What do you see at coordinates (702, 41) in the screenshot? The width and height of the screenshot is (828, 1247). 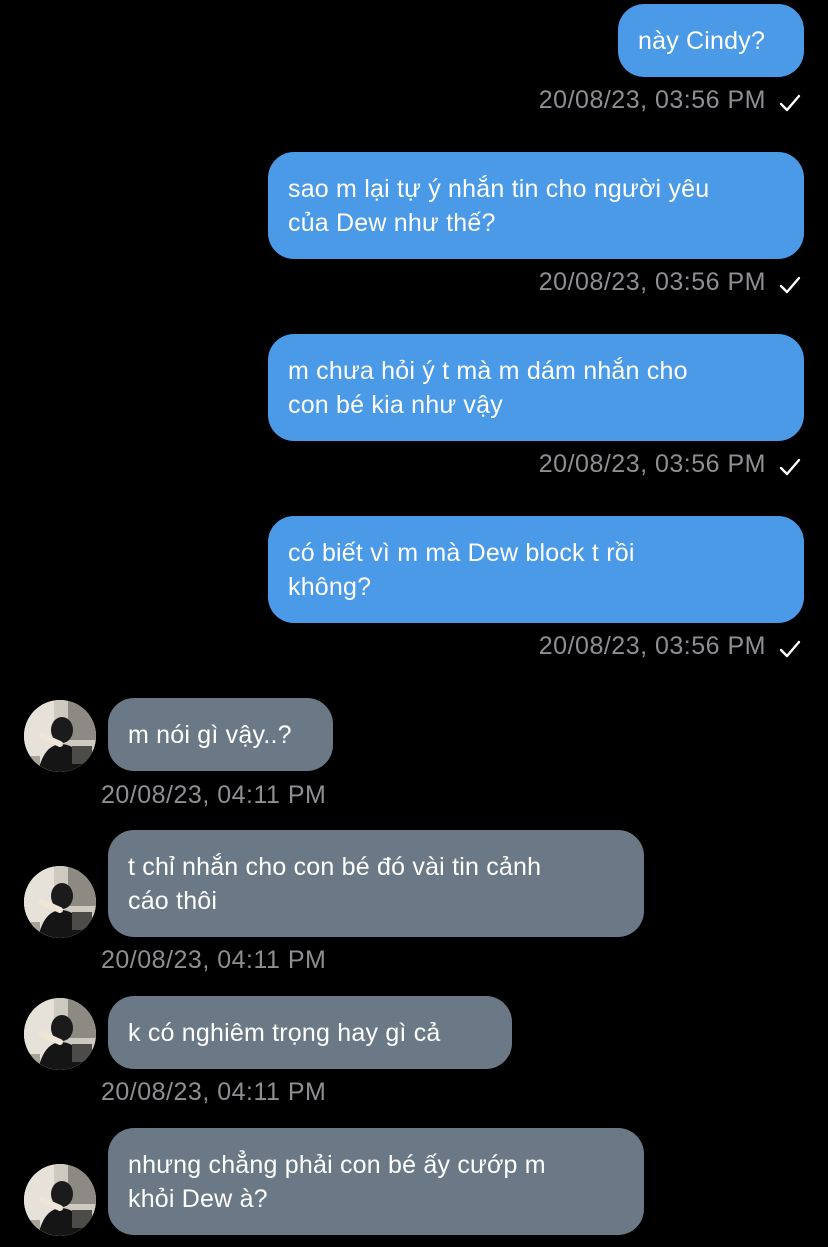 I see `message-text: này Cindy?` at bounding box center [702, 41].